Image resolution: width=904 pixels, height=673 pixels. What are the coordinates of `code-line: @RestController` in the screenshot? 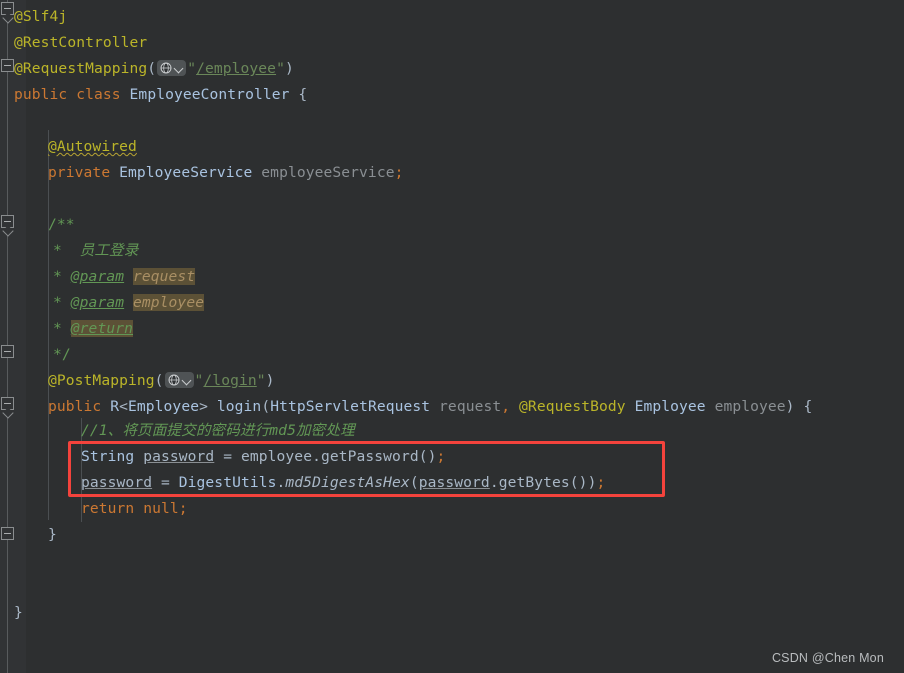 It's located at (80, 43).